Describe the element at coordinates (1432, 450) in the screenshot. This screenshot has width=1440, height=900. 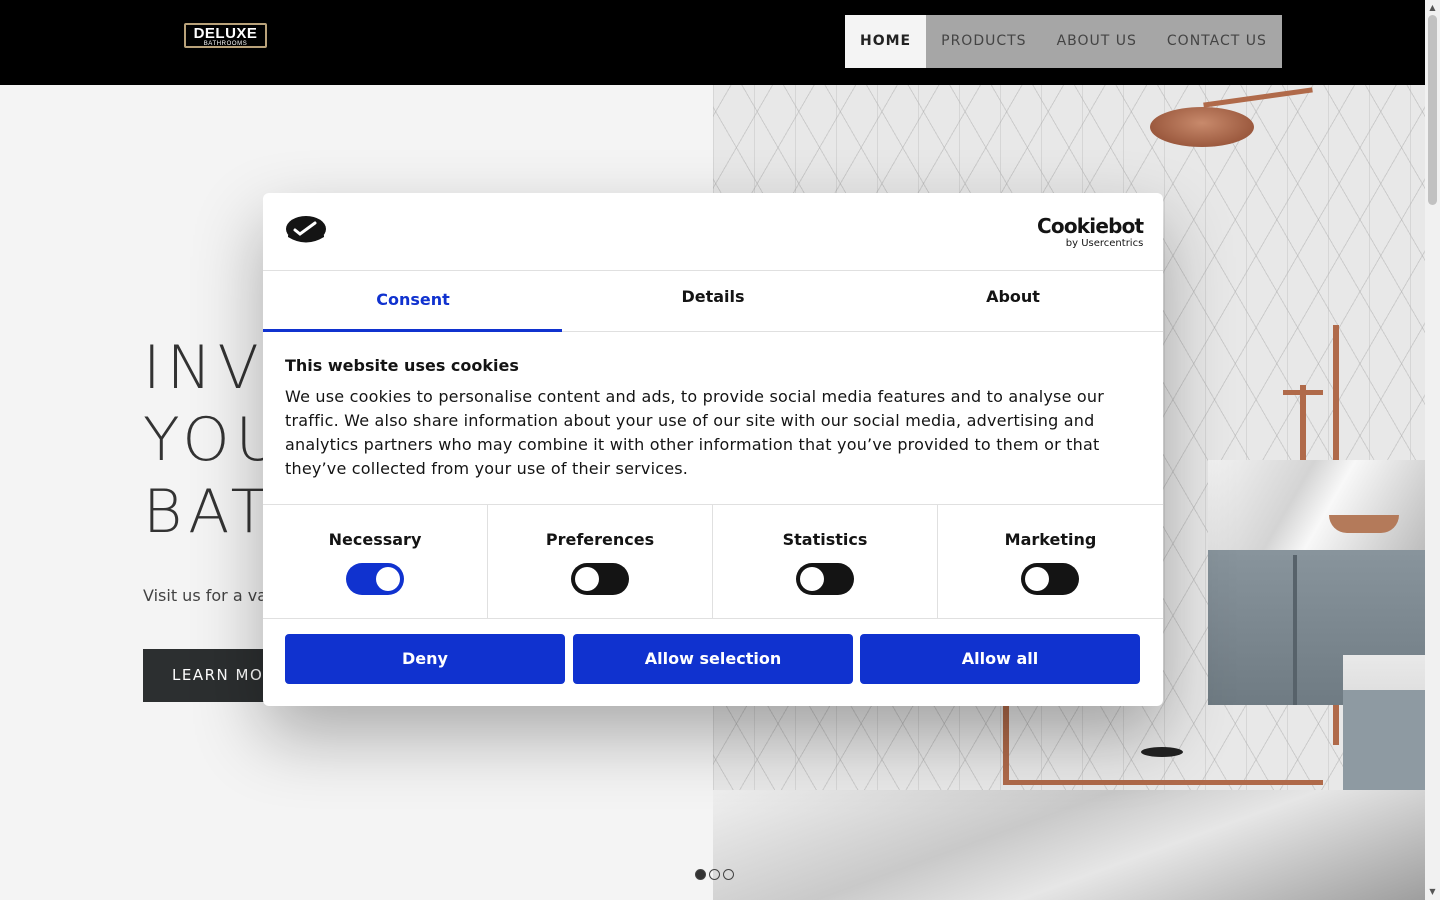
I see `page-scrollbar: ▲ ▼` at that location.